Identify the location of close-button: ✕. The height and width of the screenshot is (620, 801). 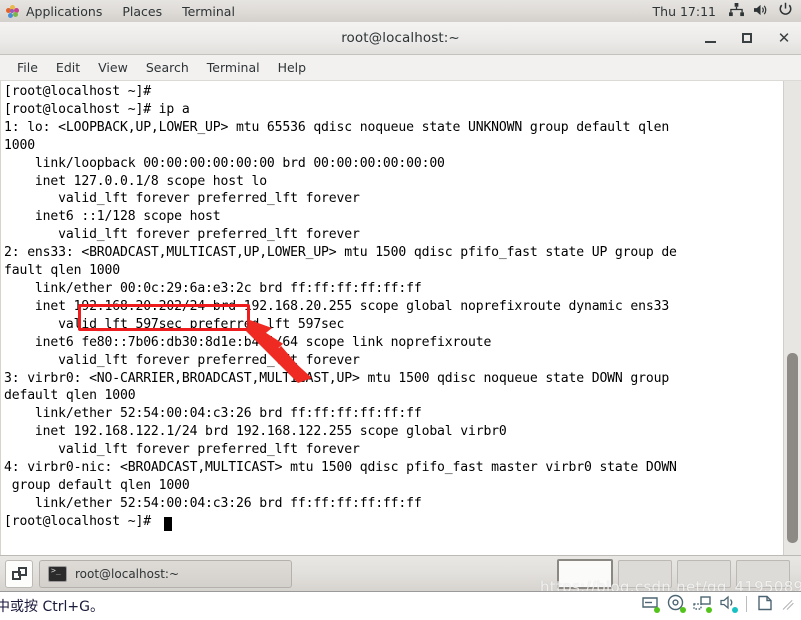
(784, 37).